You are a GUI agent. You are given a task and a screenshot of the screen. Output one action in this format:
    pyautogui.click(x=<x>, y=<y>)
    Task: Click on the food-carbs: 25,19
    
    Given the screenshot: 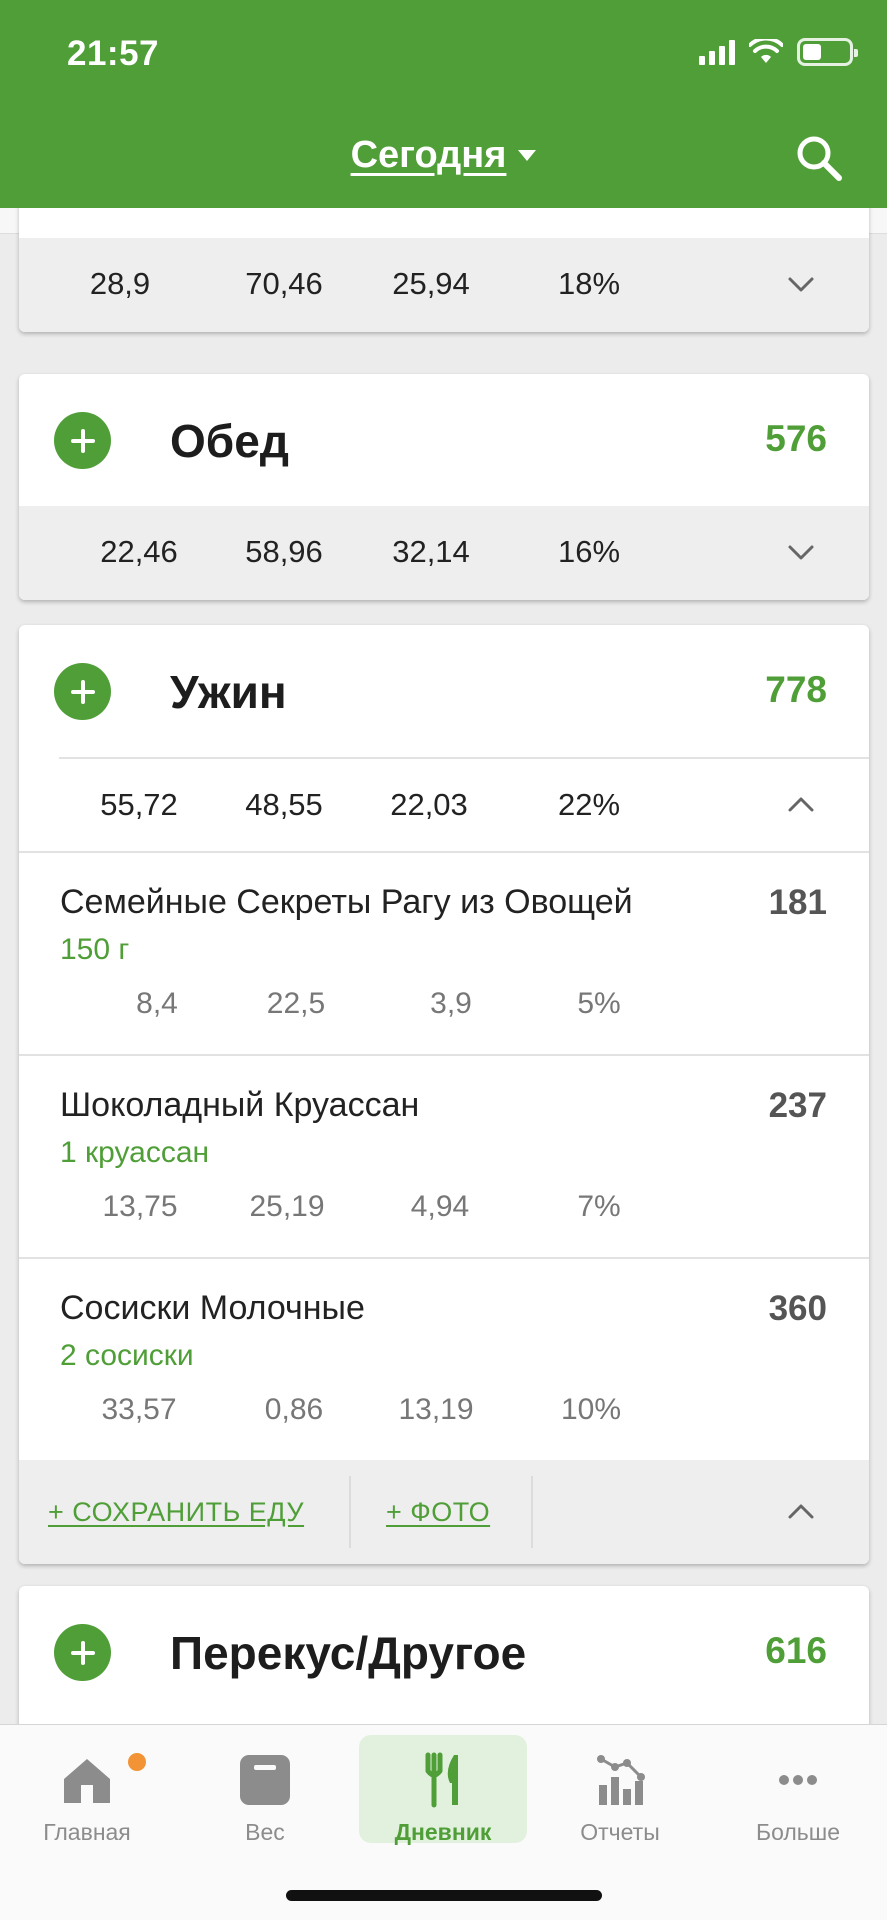 What is the action you would take?
    pyautogui.click(x=287, y=1206)
    